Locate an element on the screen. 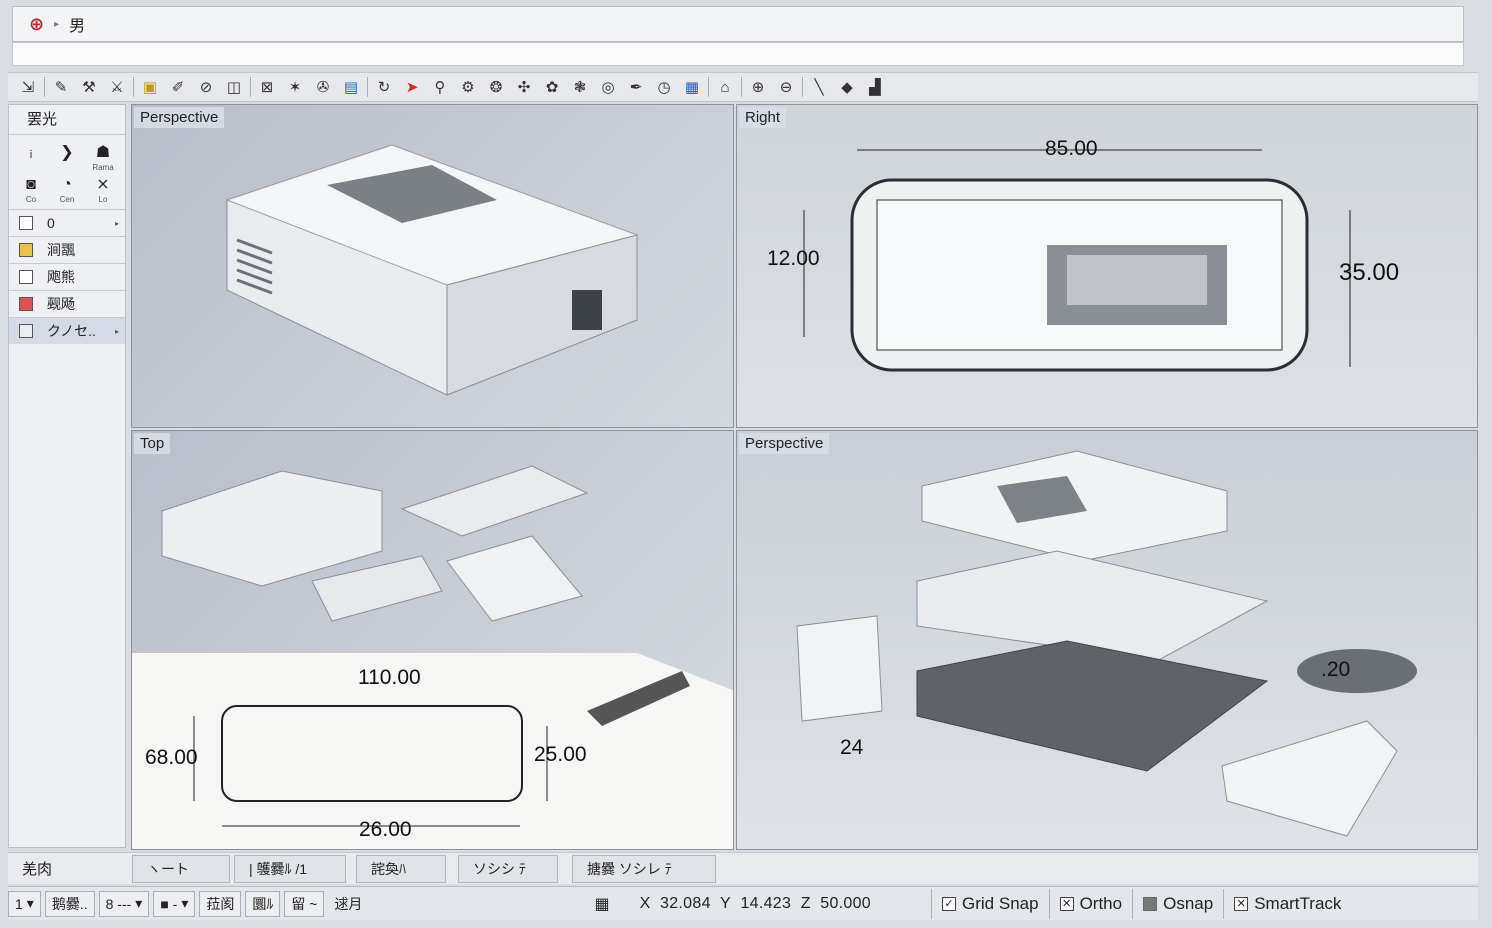  line-icon: ╲ is located at coordinates (819, 87).